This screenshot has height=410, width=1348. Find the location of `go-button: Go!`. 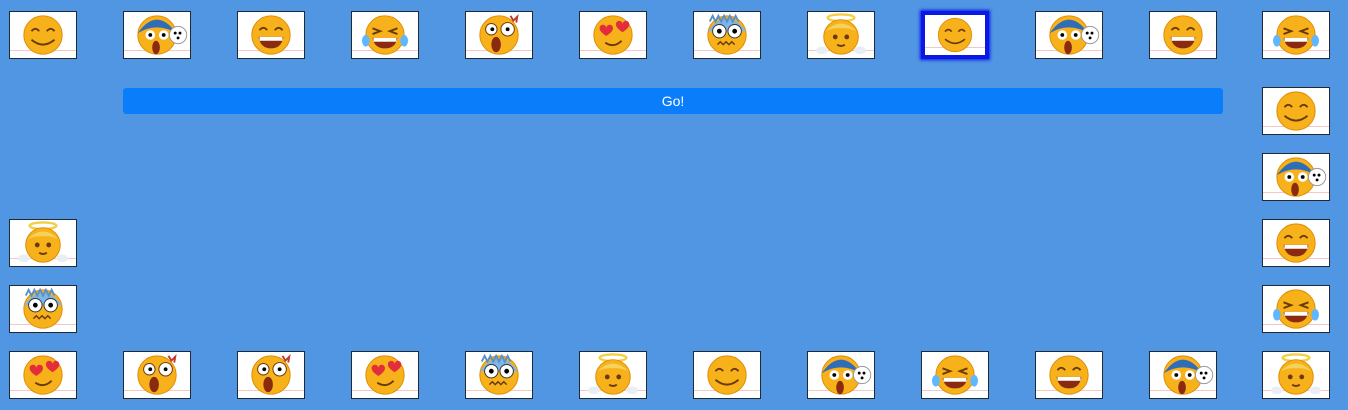

go-button: Go! is located at coordinates (673, 101).